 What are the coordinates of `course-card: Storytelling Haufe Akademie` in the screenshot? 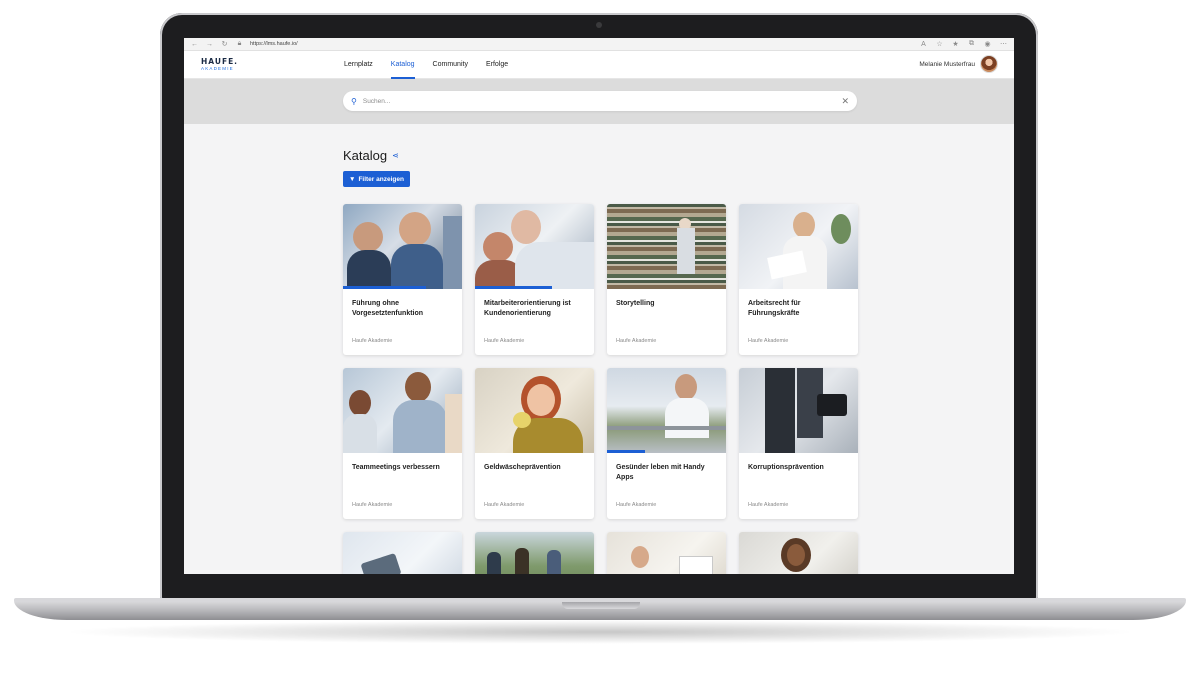 It's located at (666, 279).